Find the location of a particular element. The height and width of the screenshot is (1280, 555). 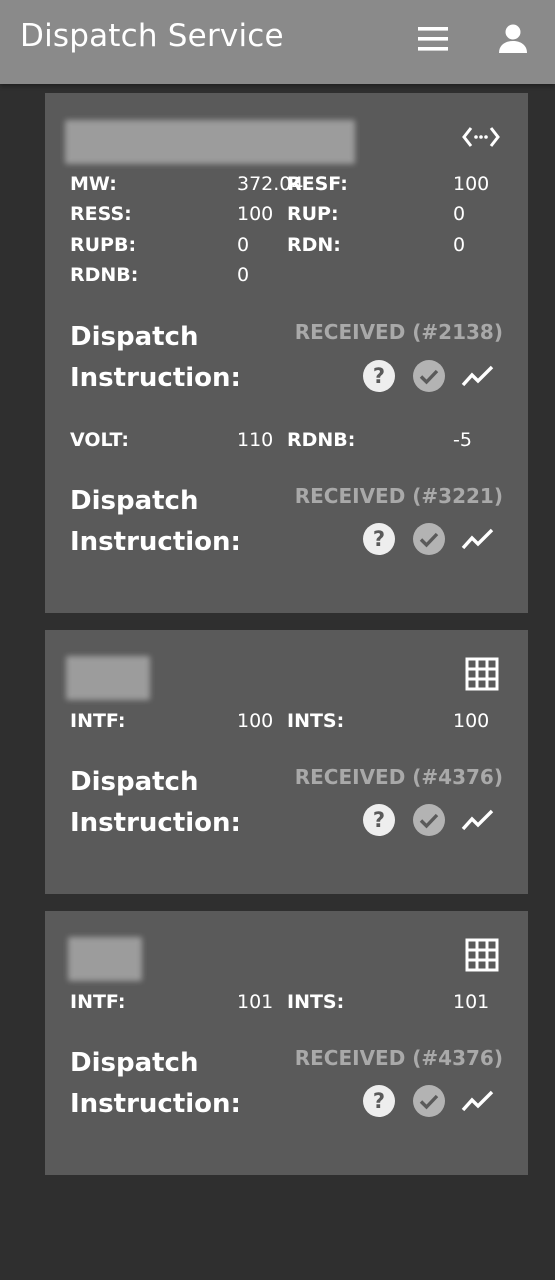

account-button is located at coordinates (513, 39).